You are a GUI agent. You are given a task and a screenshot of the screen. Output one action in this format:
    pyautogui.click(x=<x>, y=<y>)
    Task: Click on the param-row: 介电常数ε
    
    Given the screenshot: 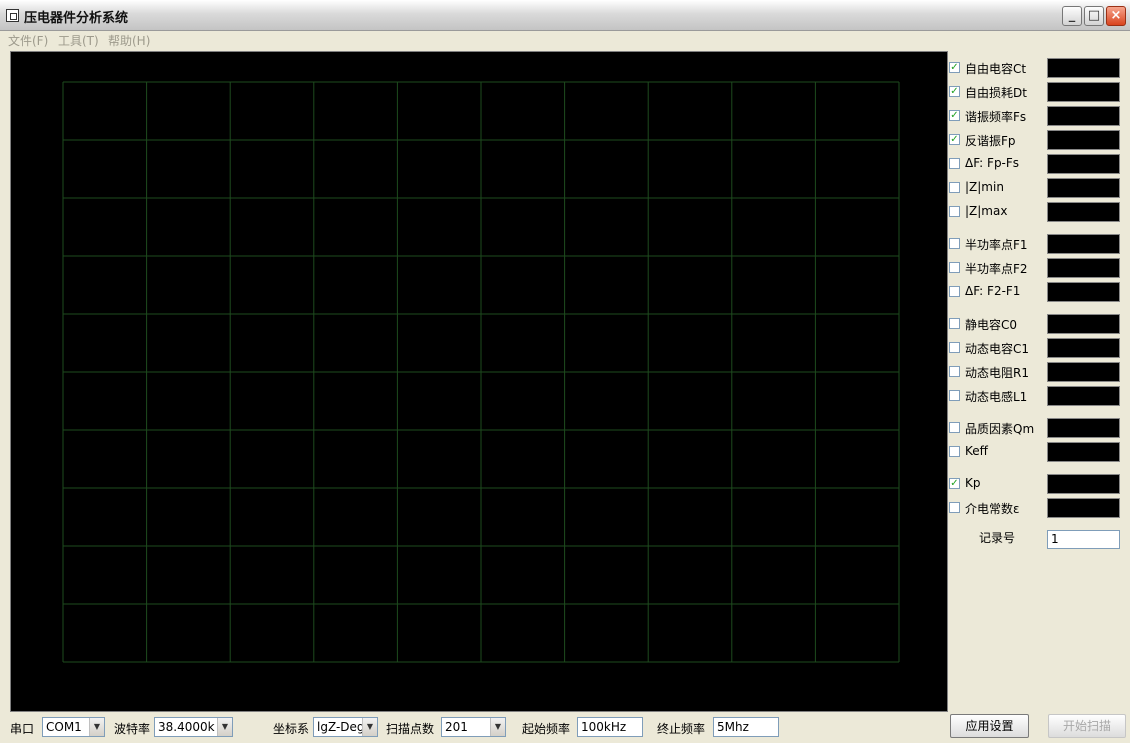 What is the action you would take?
    pyautogui.click(x=1036, y=508)
    